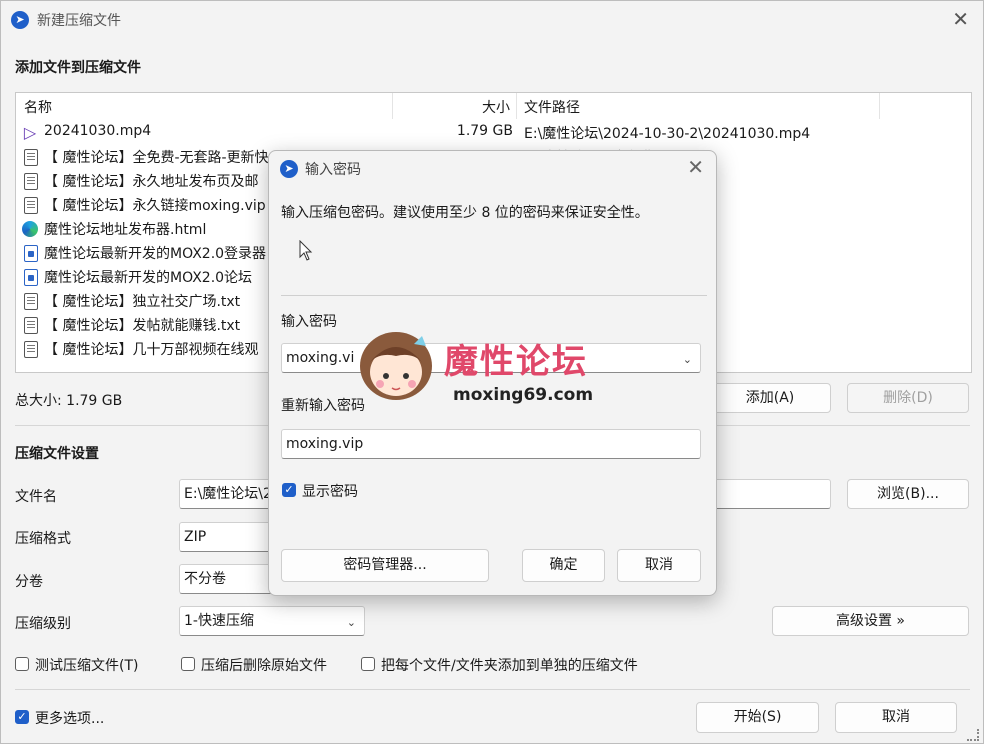 This screenshot has width=984, height=744. I want to click on total-size: 总大小: 1.79 GB, so click(69, 401).